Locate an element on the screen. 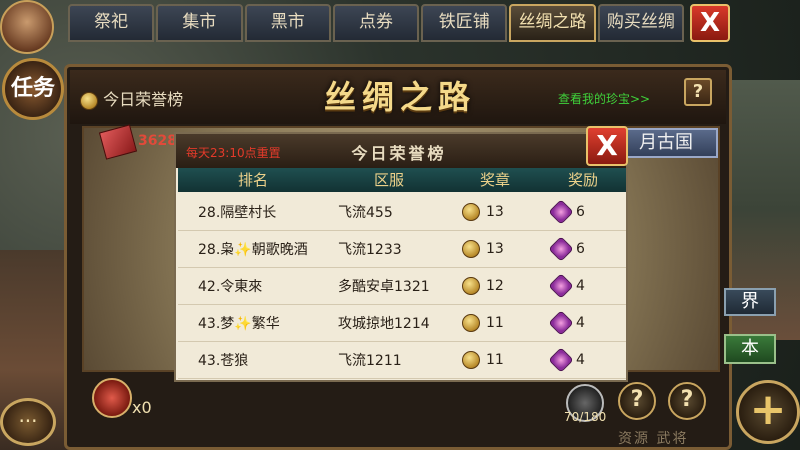 This screenshot has height=450, width=800. table-row: 43.苍狼 飞流1211 11 4 is located at coordinates (402, 360).